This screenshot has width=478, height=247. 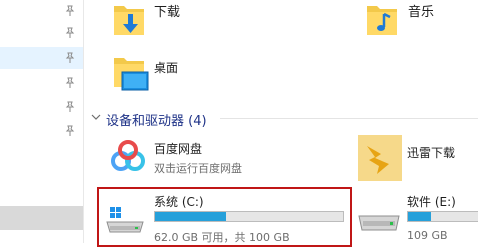 I want to click on baidu-netdisk-icon, so click(x=128, y=155).